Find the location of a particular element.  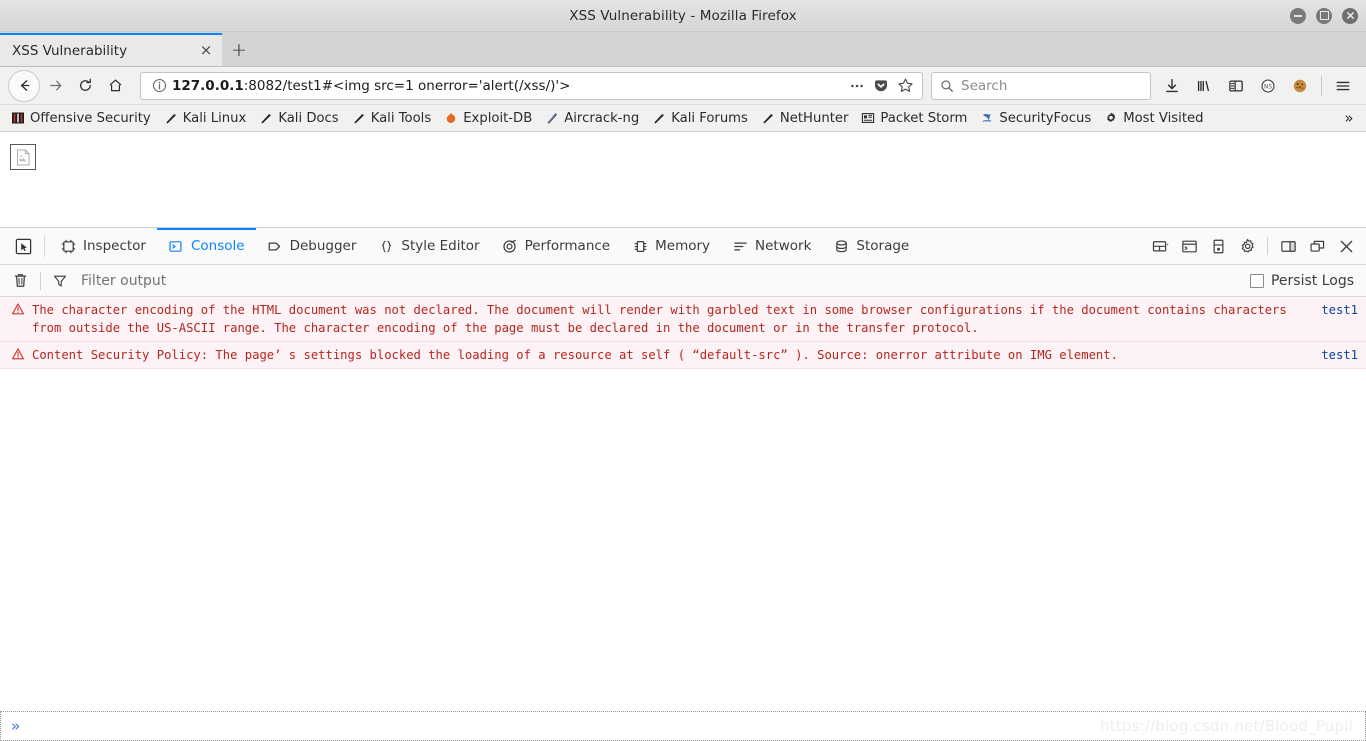

trash-icon is located at coordinates (20, 281).